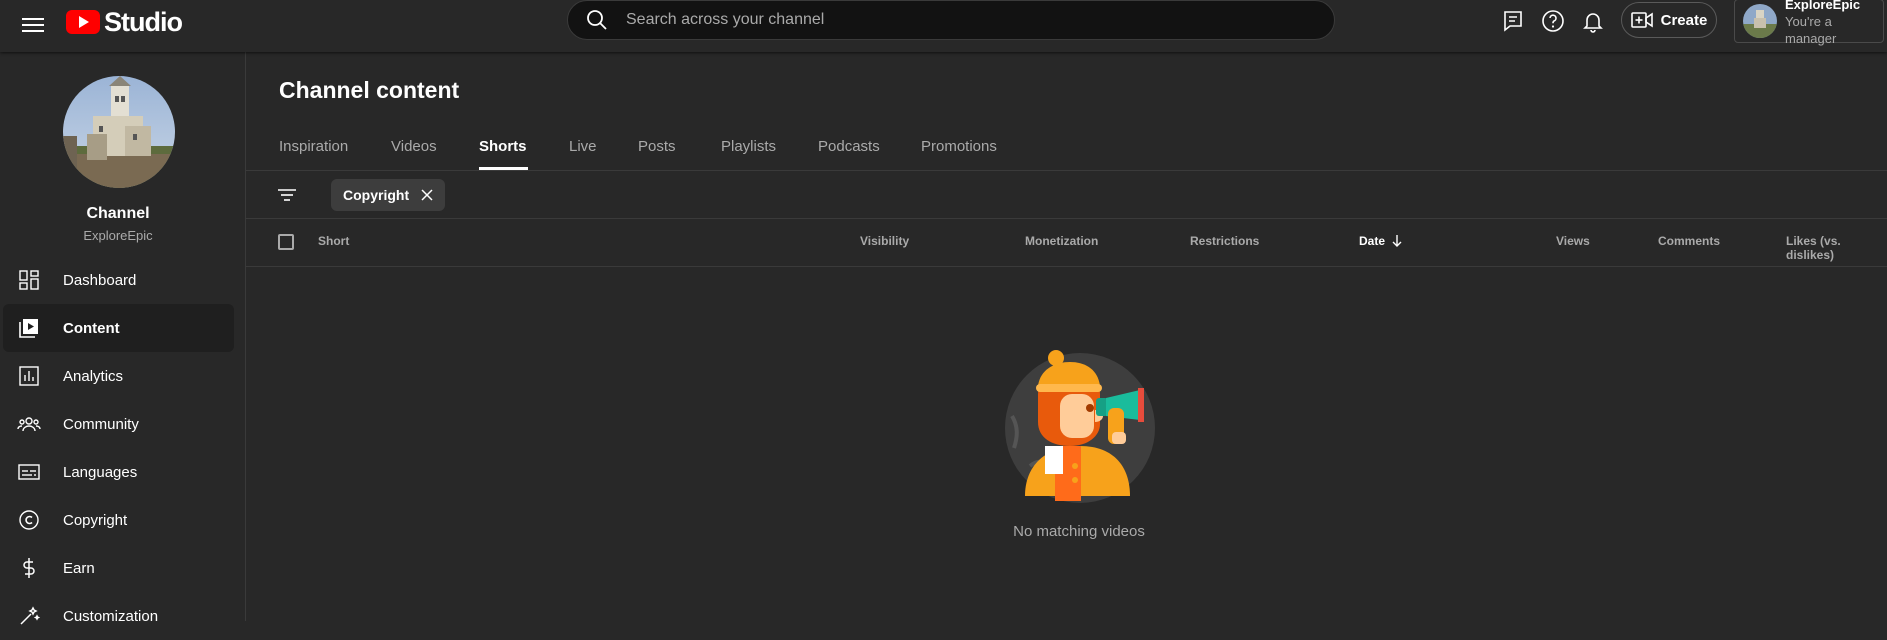 Image resolution: width=1887 pixels, height=640 pixels. What do you see at coordinates (427, 195) in the screenshot?
I see `close-icon` at bounding box center [427, 195].